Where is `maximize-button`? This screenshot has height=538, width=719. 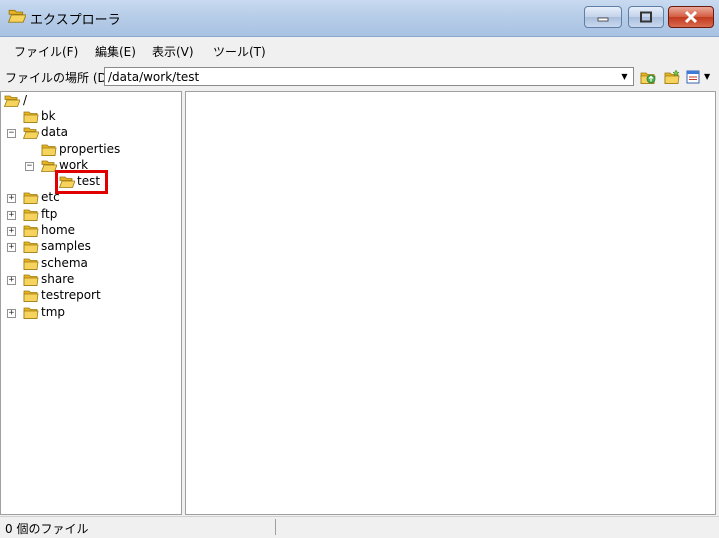 maximize-button is located at coordinates (646, 17).